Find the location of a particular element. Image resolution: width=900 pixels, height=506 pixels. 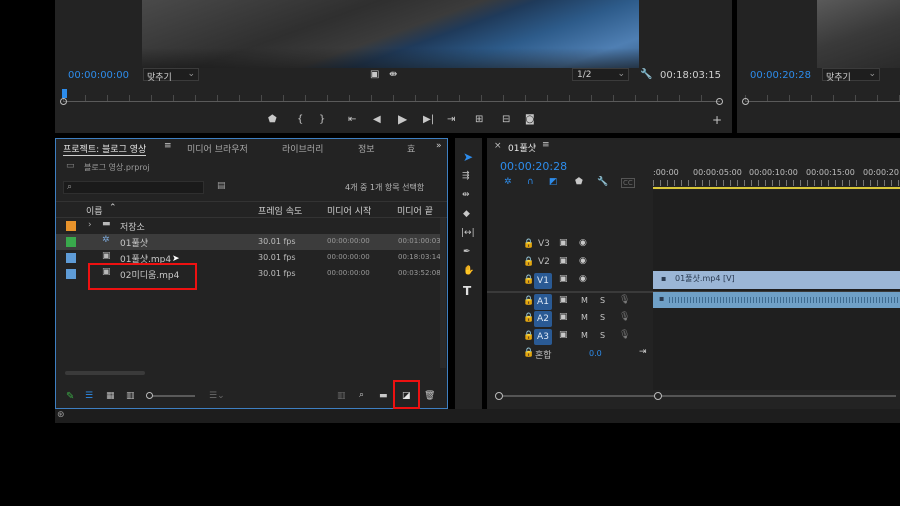

timeline-timecode: 00:00:20:28 is located at coordinates (533, 166).